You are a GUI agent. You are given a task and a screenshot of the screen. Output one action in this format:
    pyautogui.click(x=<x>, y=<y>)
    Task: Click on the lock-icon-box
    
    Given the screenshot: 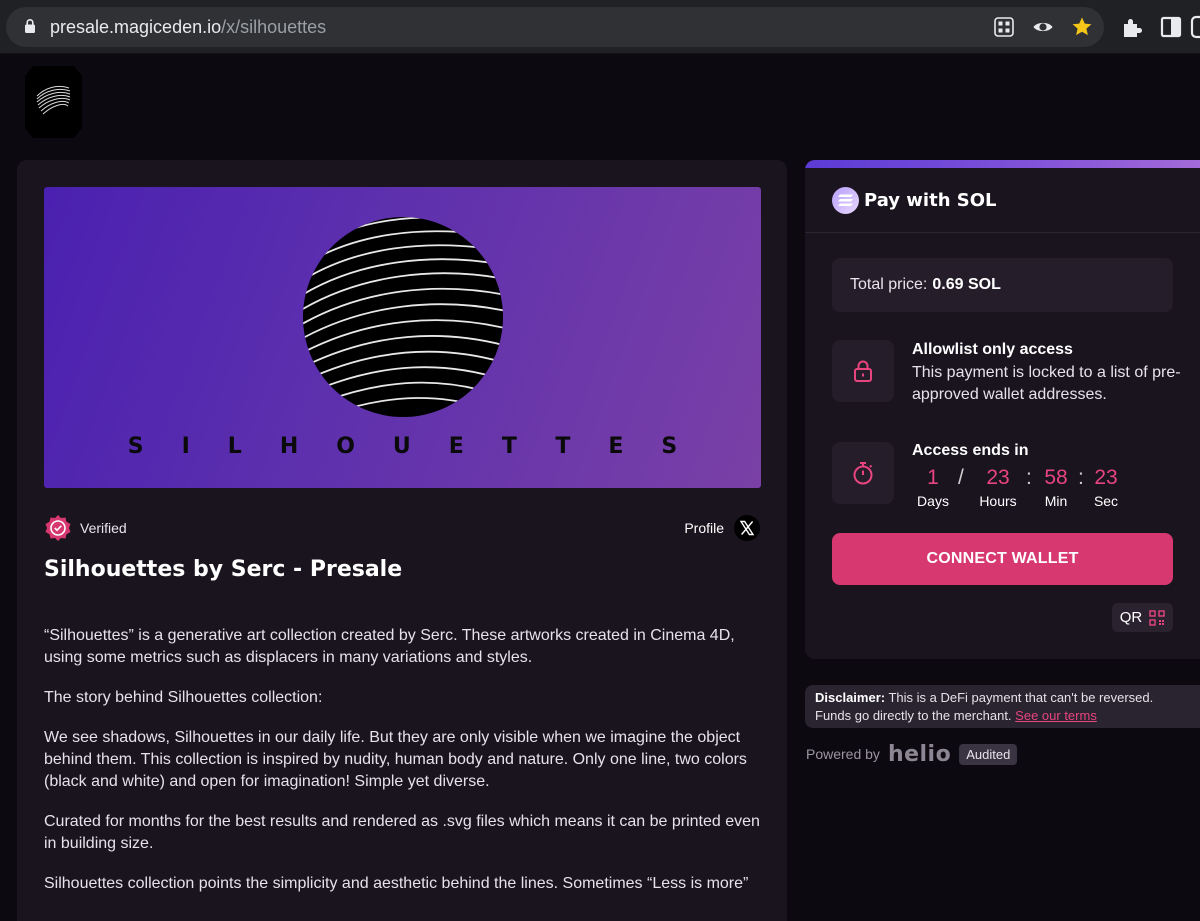 What is the action you would take?
    pyautogui.click(x=863, y=371)
    